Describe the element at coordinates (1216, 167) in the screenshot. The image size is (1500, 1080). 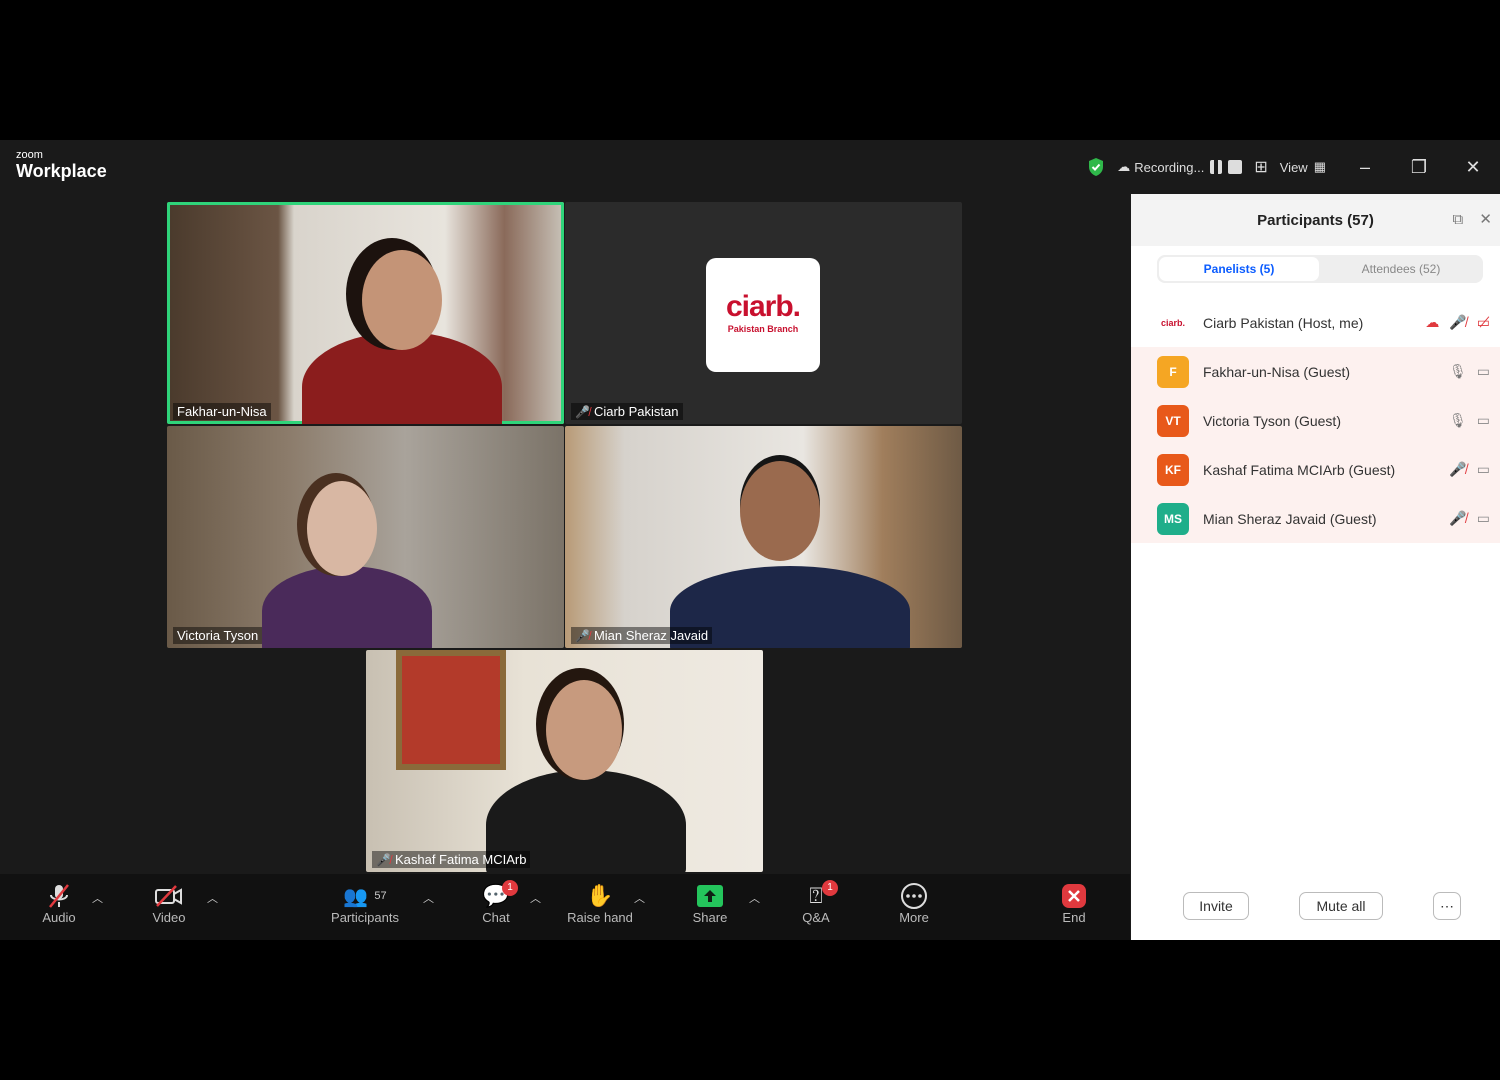
I see `pause-recording-button` at that location.